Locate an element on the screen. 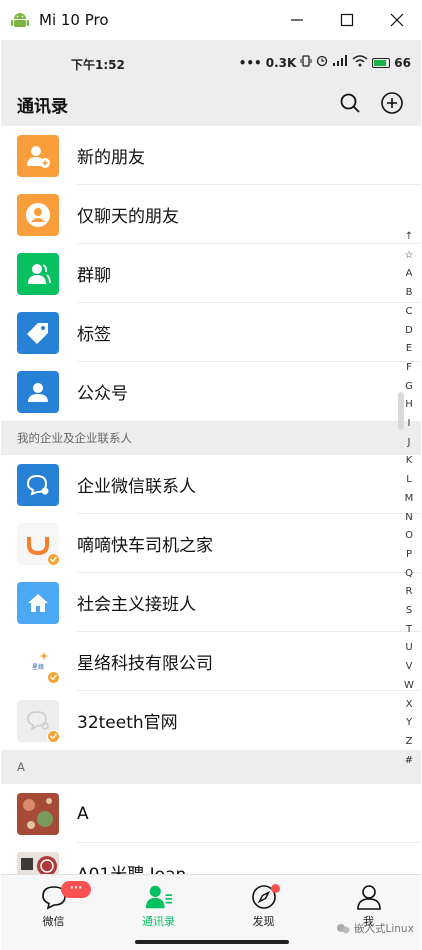 This screenshot has height=950, width=422. android-icon is located at coordinates (20, 20).